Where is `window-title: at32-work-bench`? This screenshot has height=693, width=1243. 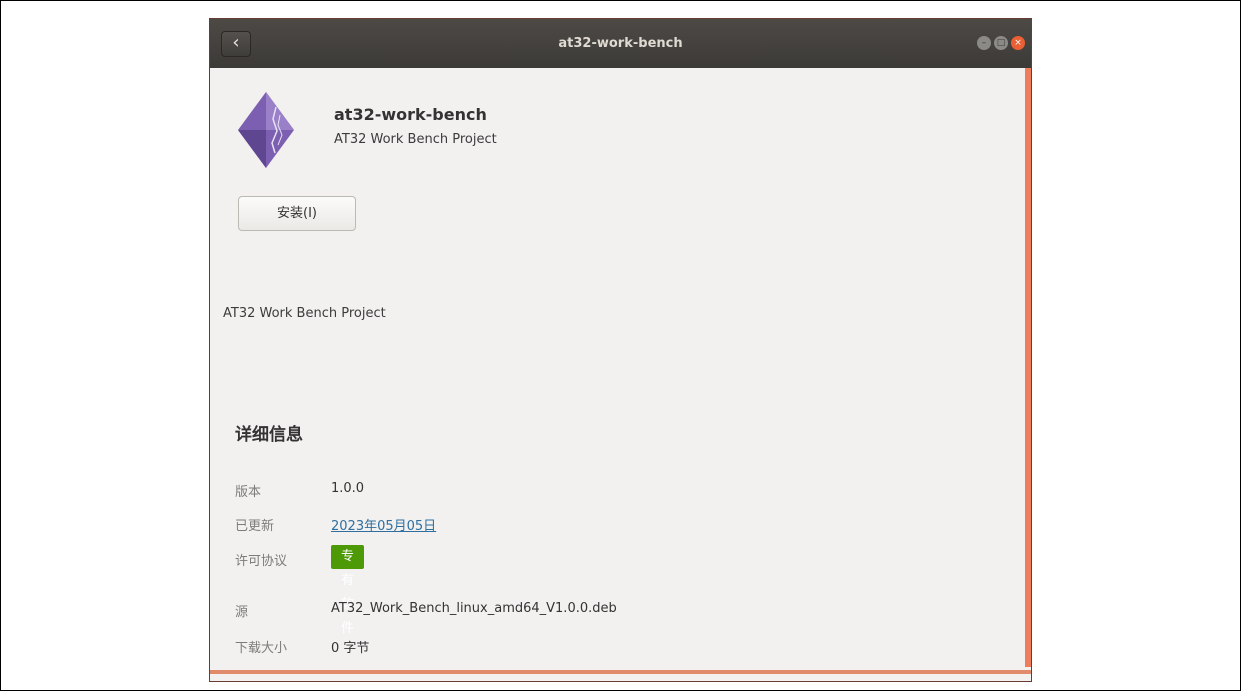
window-title: at32-work-bench is located at coordinates (620, 43).